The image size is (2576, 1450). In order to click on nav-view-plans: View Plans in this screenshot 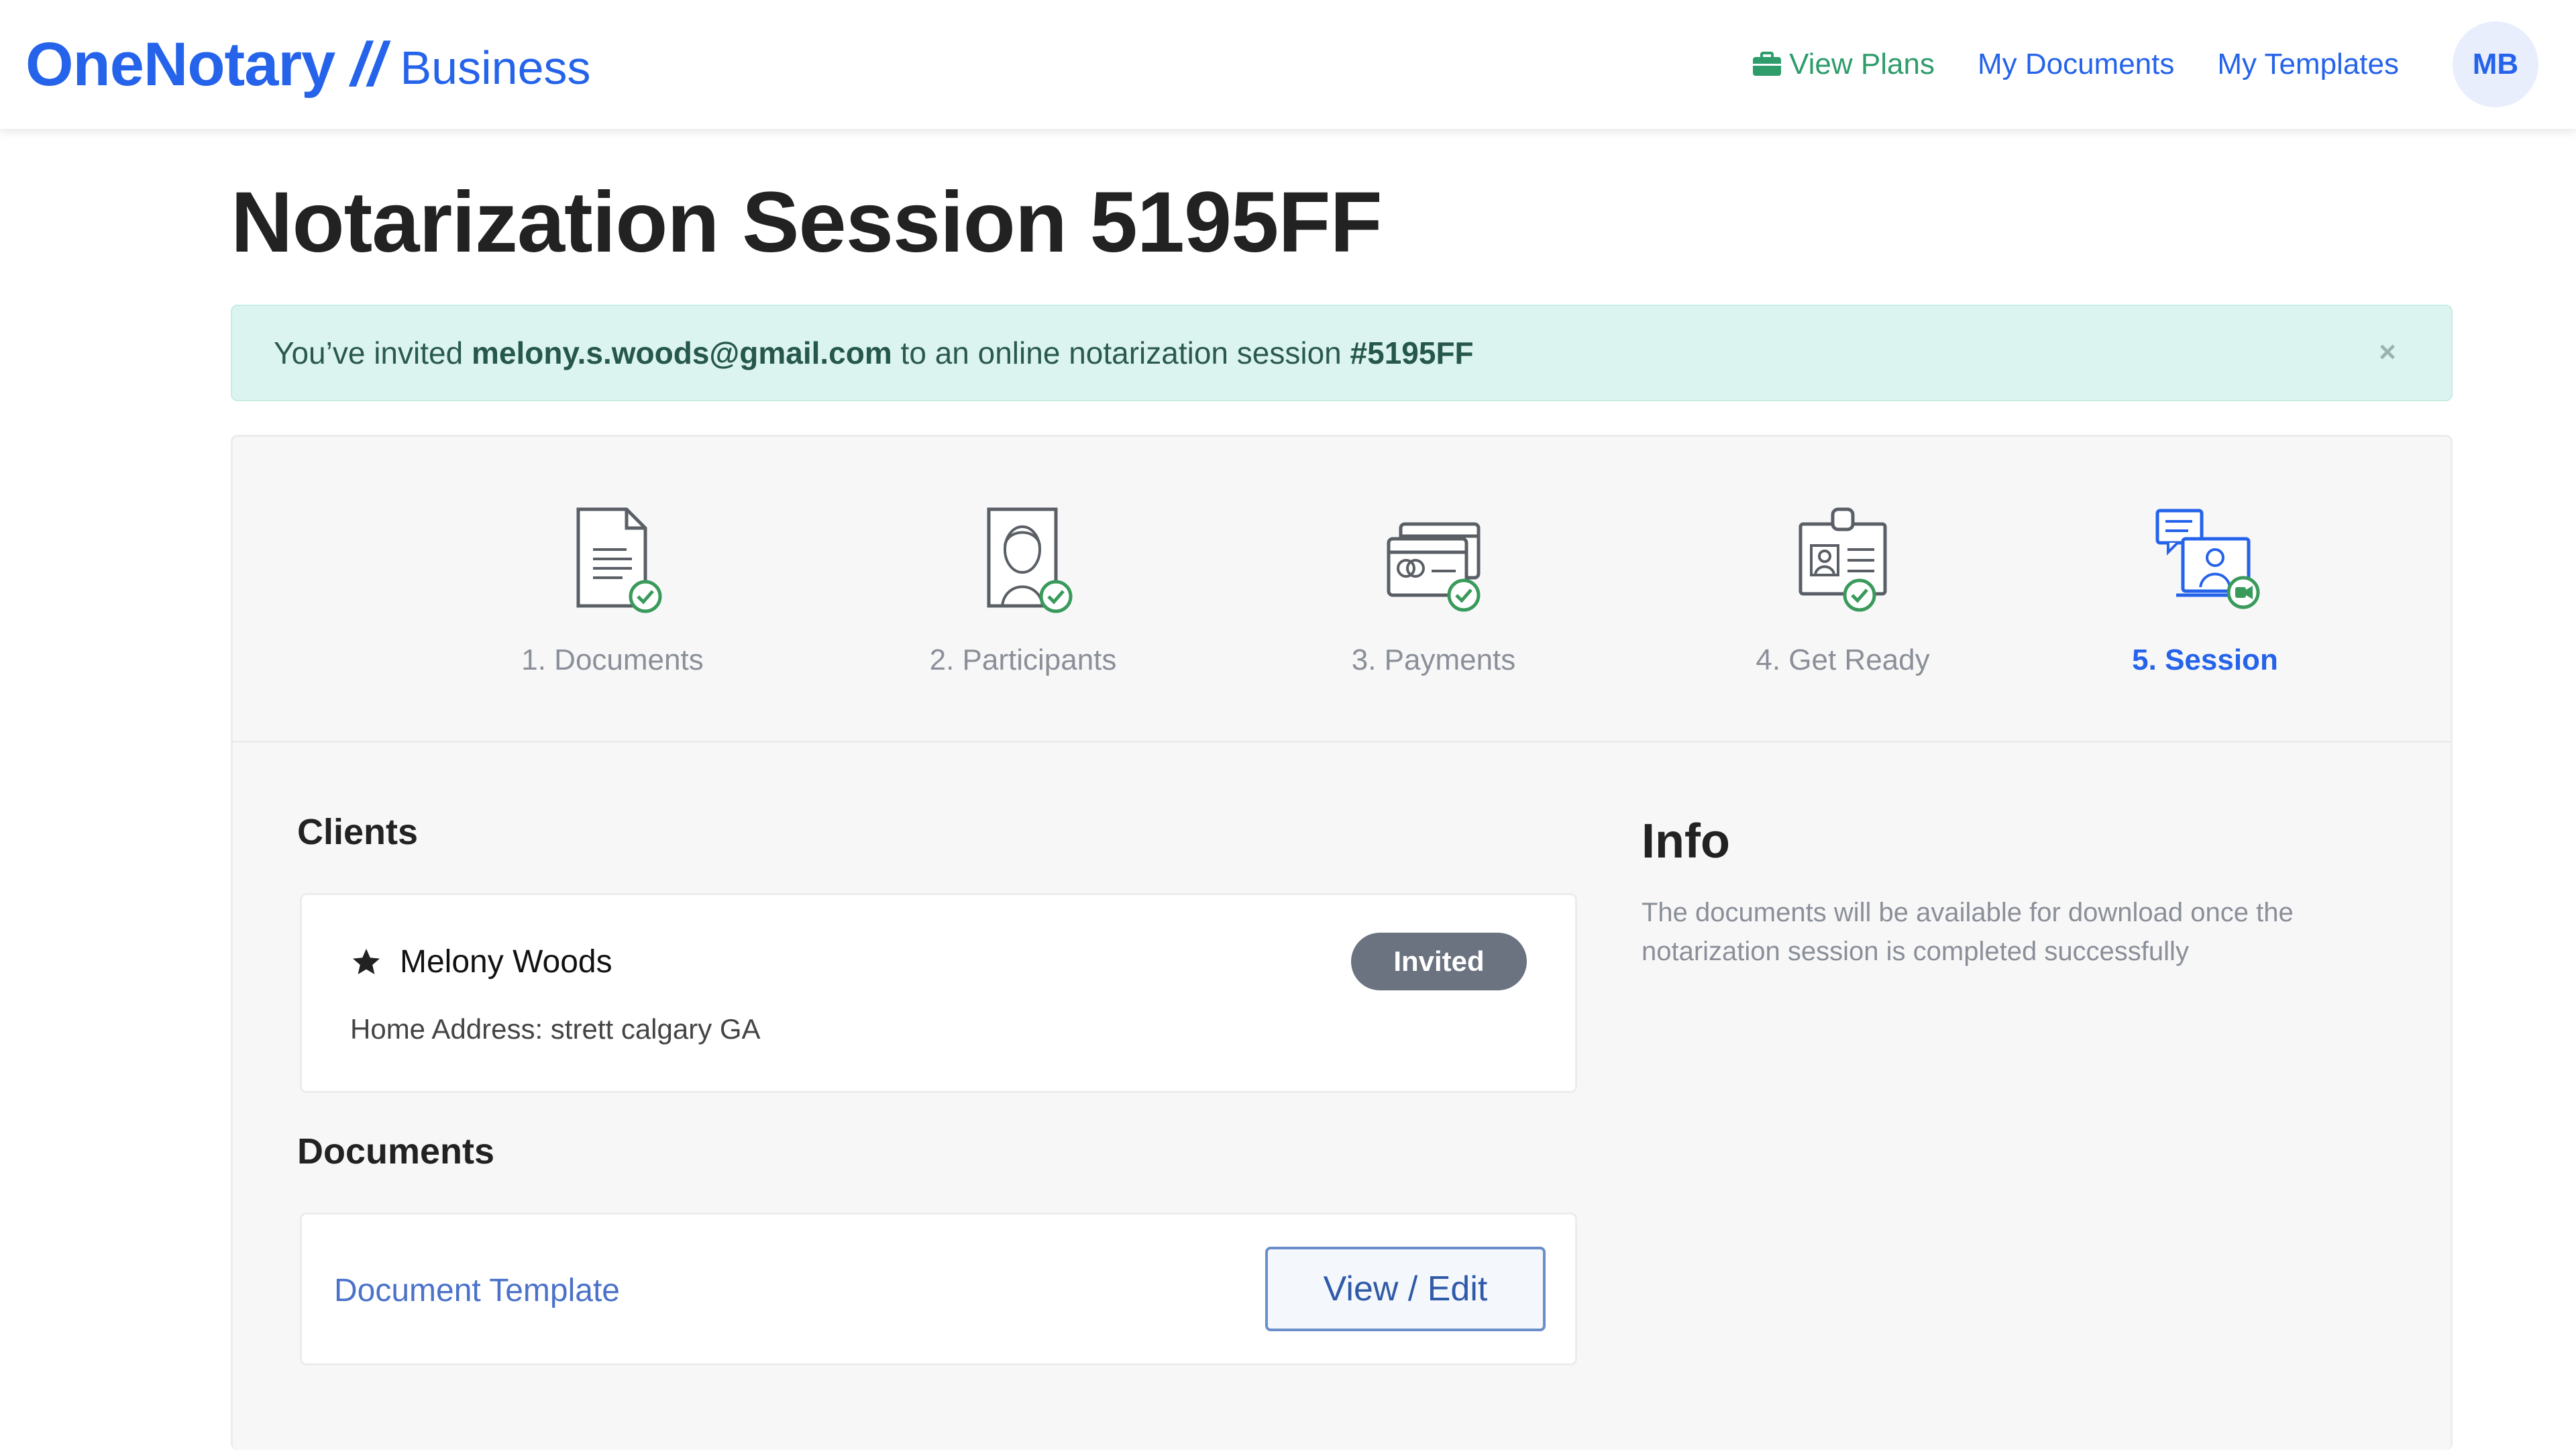, I will do `click(1843, 64)`.